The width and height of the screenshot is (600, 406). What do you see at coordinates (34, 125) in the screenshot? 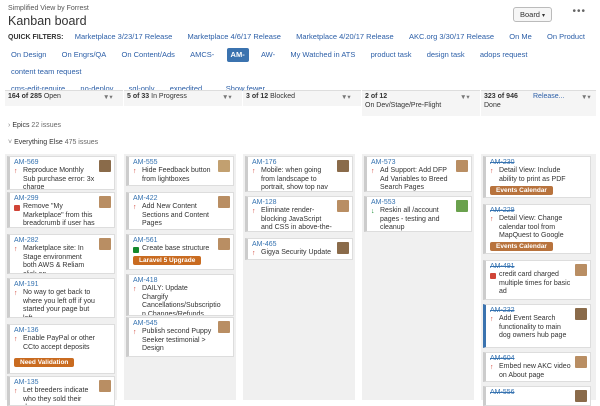
I see `swimlane-epics: › Epics 22 issues` at bounding box center [34, 125].